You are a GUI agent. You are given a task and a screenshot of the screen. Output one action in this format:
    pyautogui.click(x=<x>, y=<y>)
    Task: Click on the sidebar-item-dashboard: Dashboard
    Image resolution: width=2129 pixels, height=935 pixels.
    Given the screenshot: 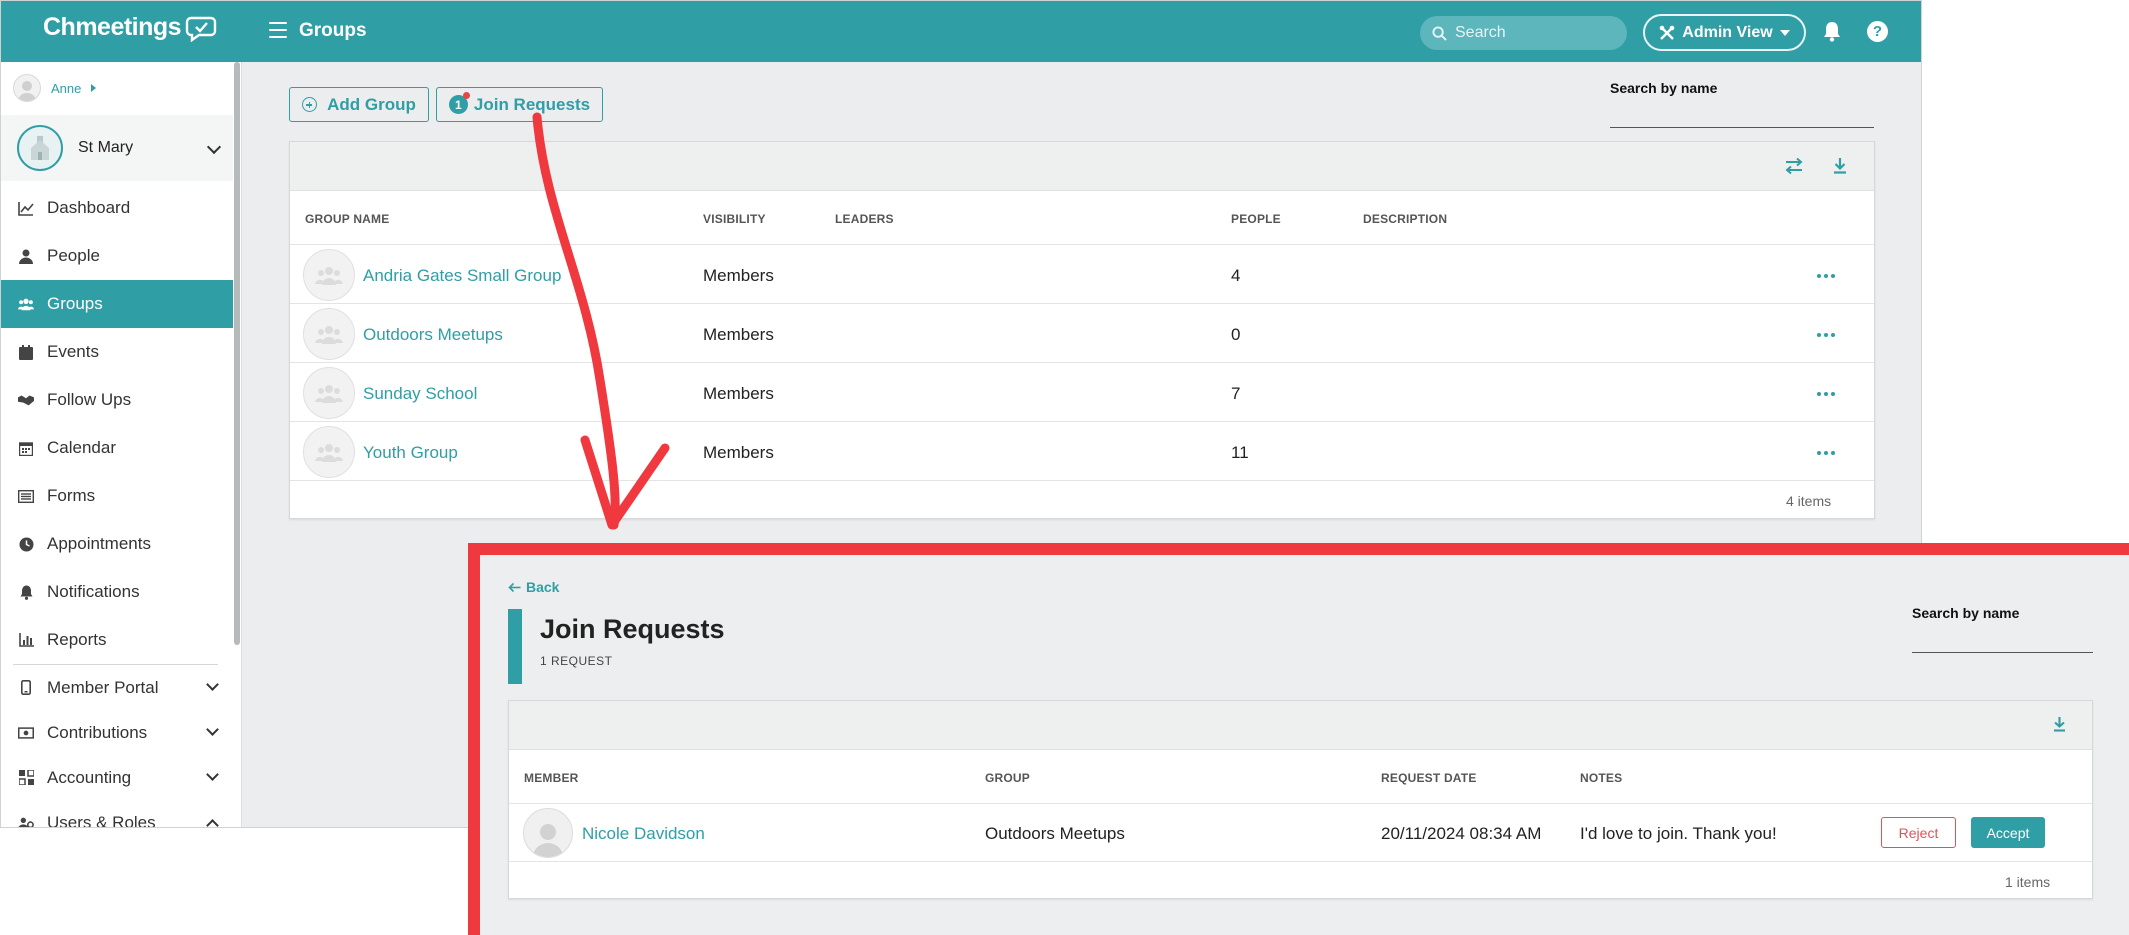 What is the action you would take?
    pyautogui.click(x=117, y=208)
    